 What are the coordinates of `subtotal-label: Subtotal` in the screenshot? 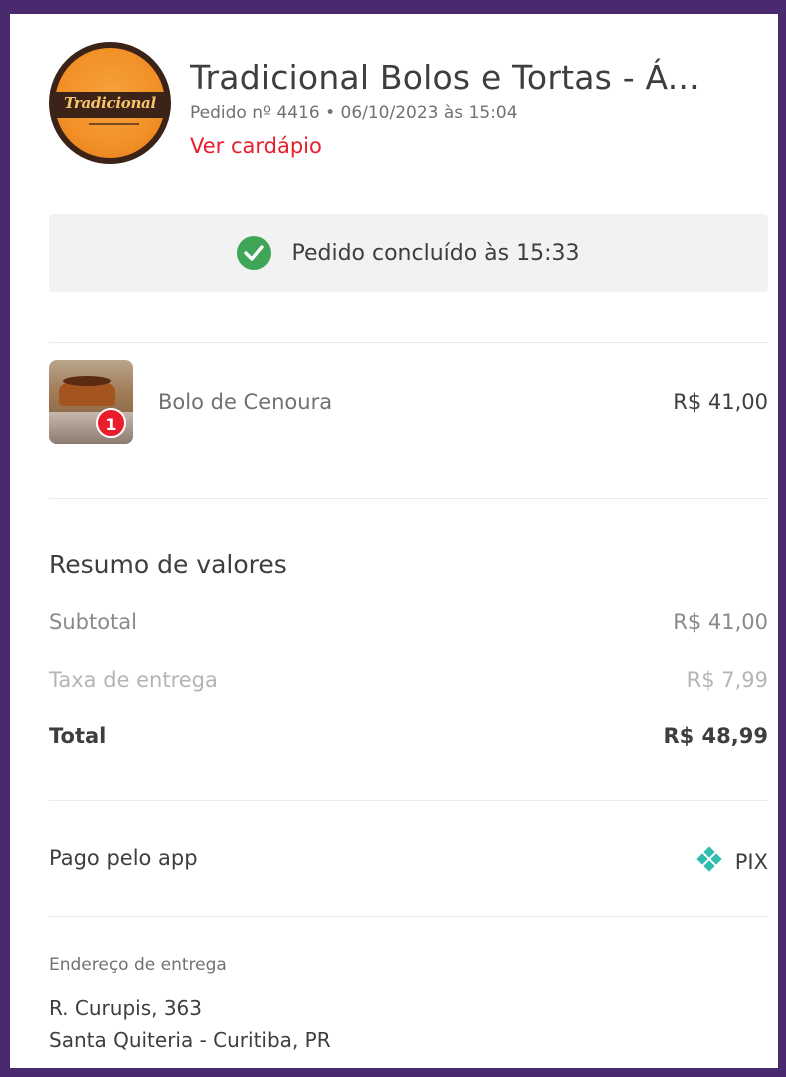 It's located at (93, 622).